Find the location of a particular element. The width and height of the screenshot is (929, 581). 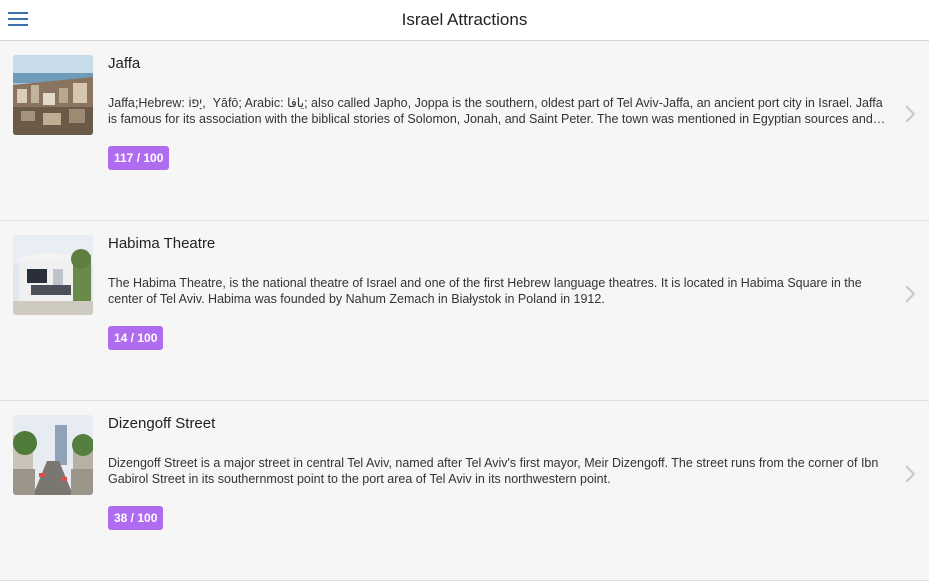

habima-theatre-photo is located at coordinates (53, 275).